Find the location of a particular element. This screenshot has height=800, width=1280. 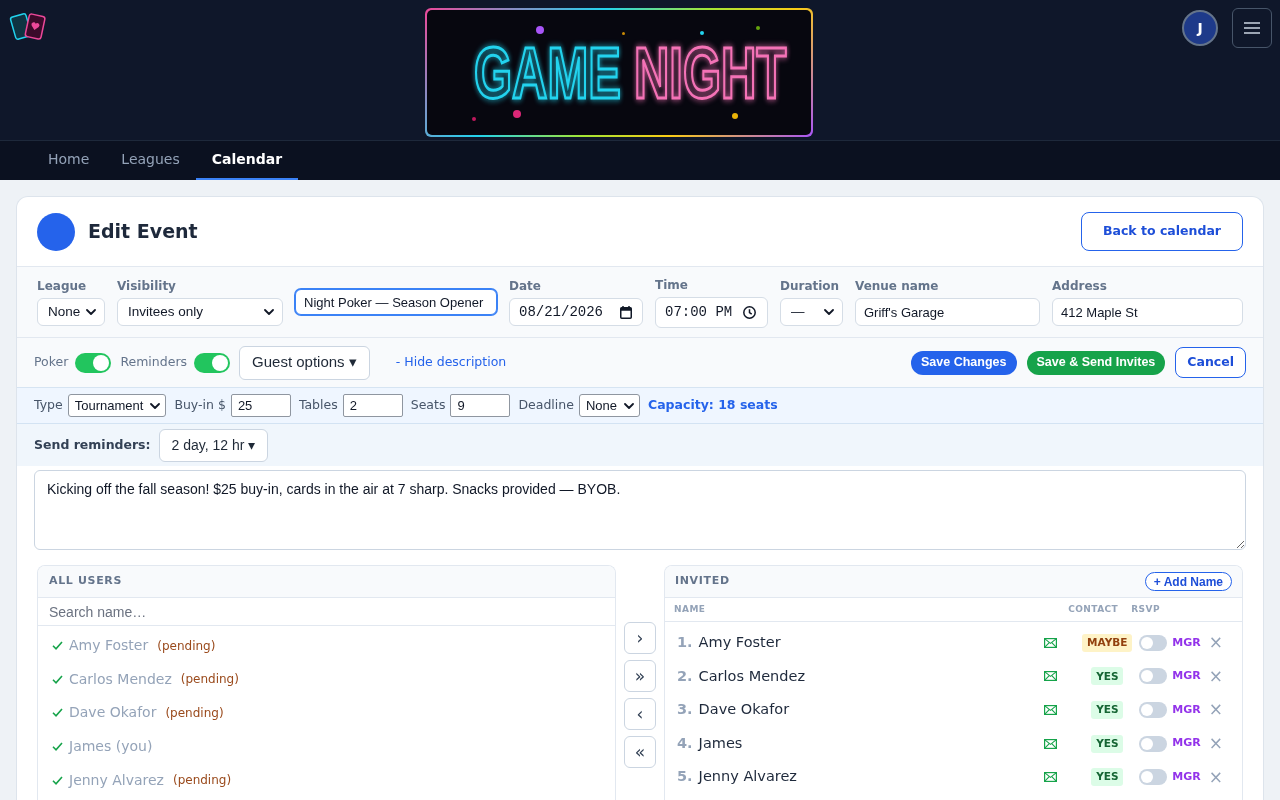

invitee-name: Dave Okafor is located at coordinates (744, 710).